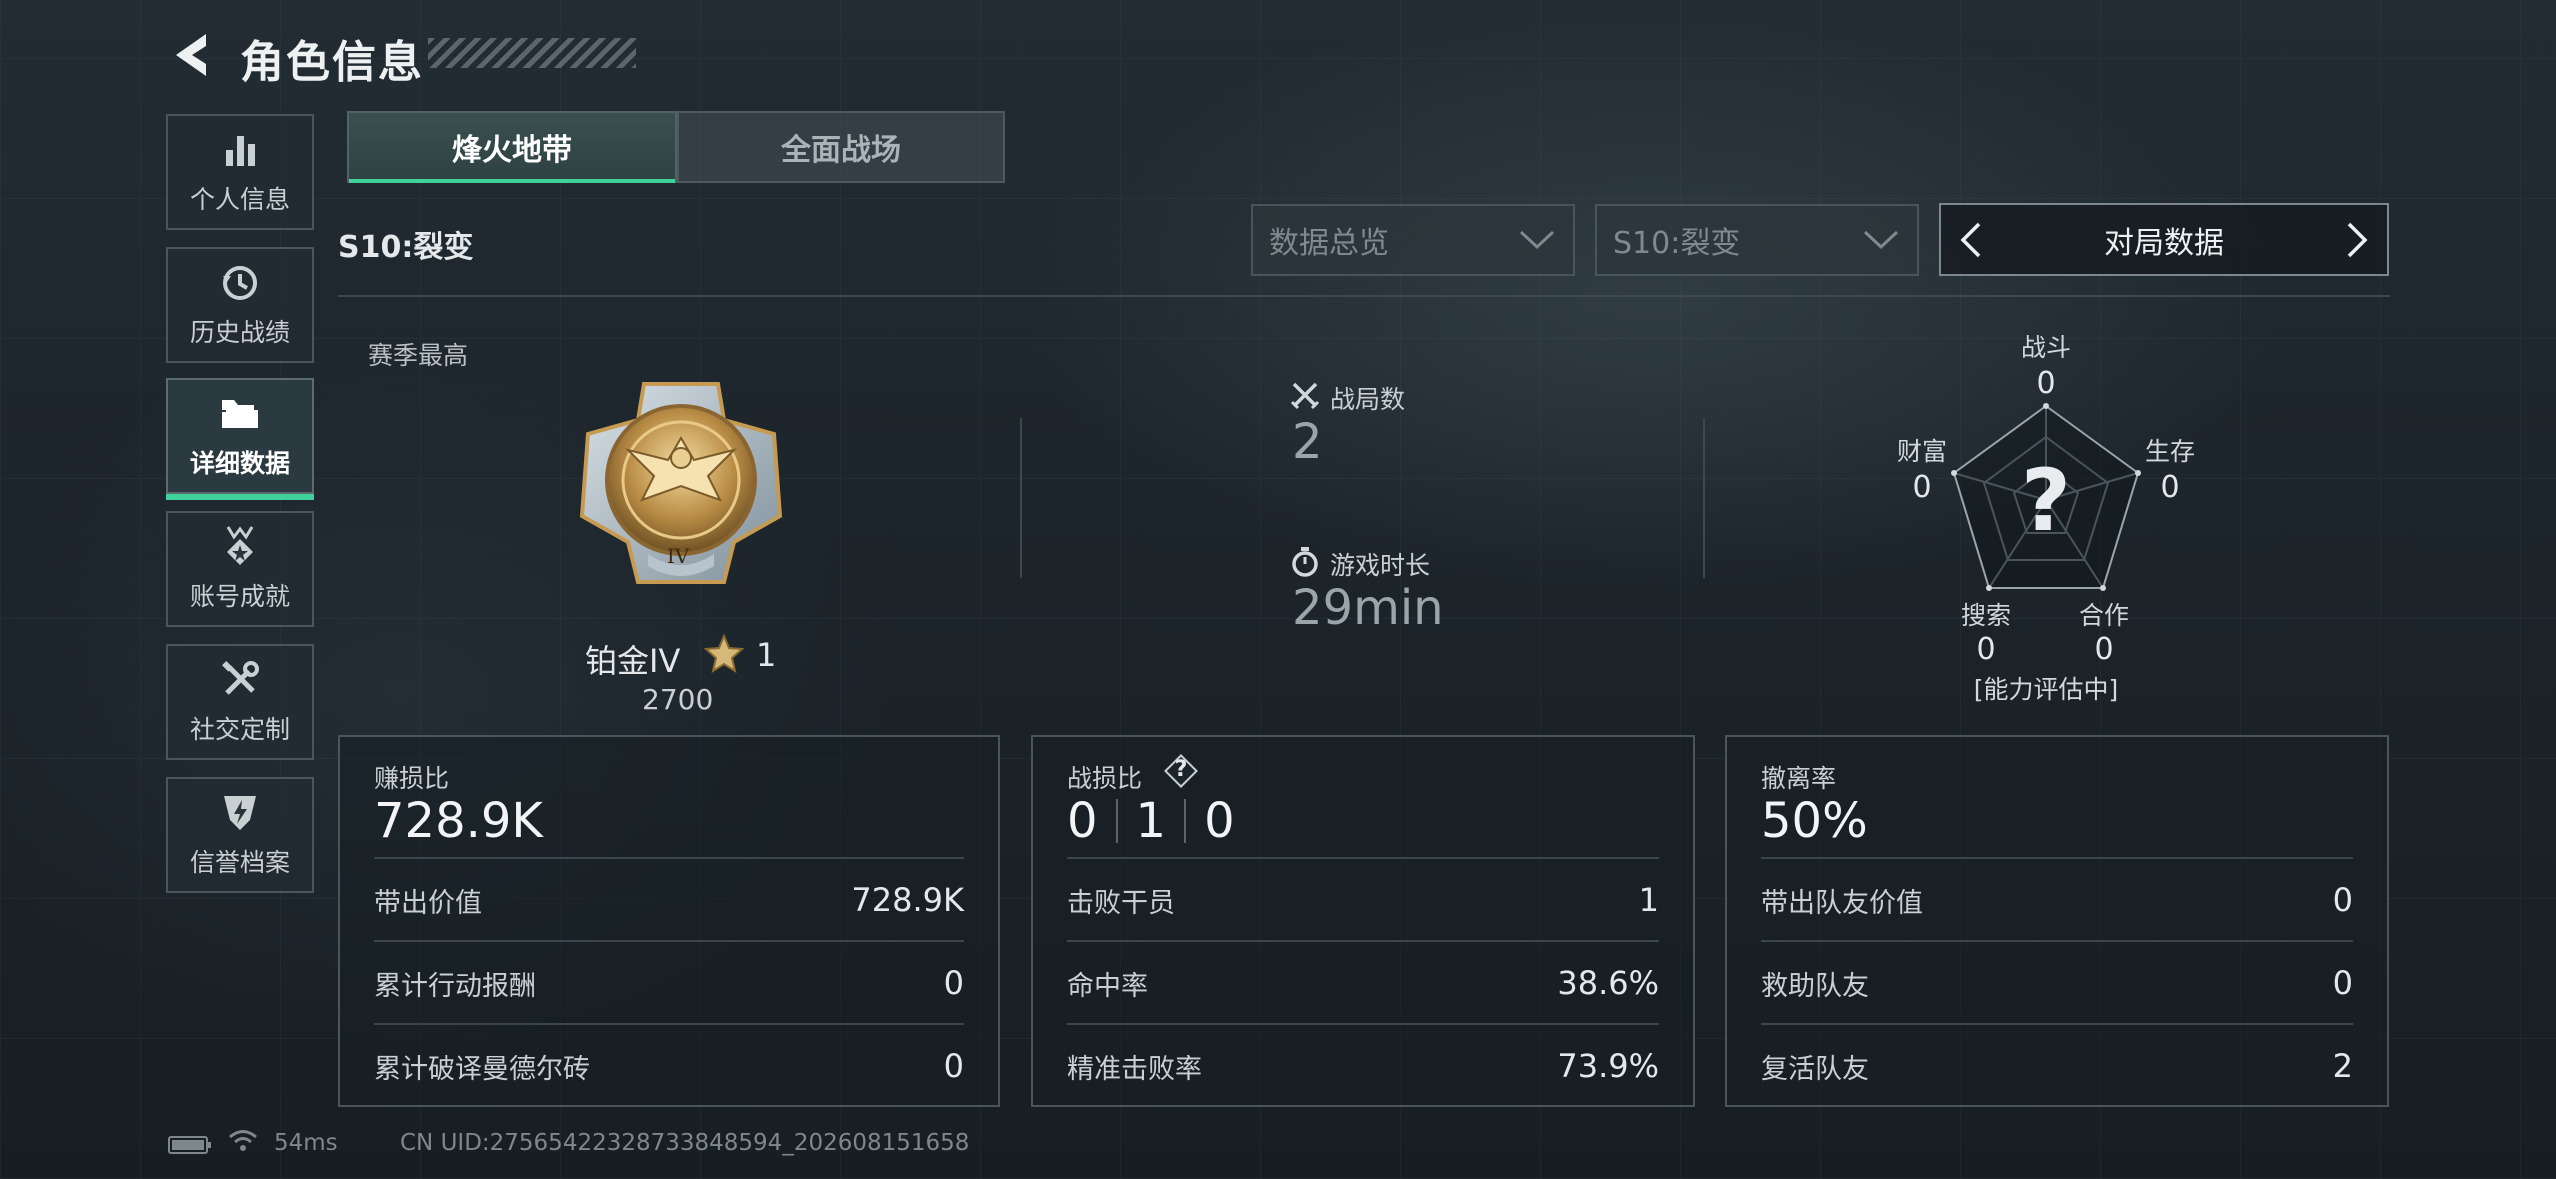 This screenshot has height=1179, width=2556. I want to click on battery-icon, so click(190, 1145).